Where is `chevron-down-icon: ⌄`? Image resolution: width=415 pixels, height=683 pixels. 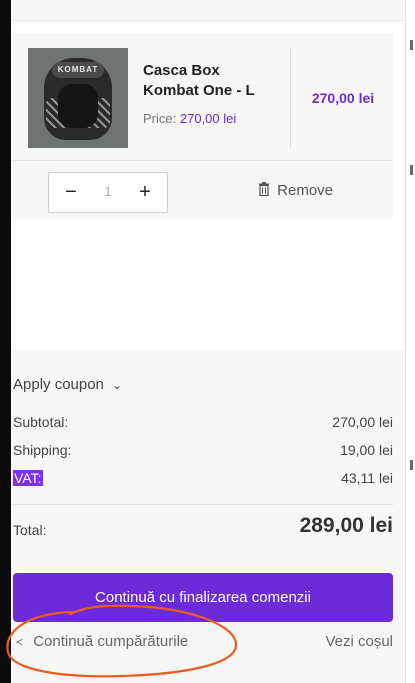
chevron-down-icon: ⌄ is located at coordinates (117, 385).